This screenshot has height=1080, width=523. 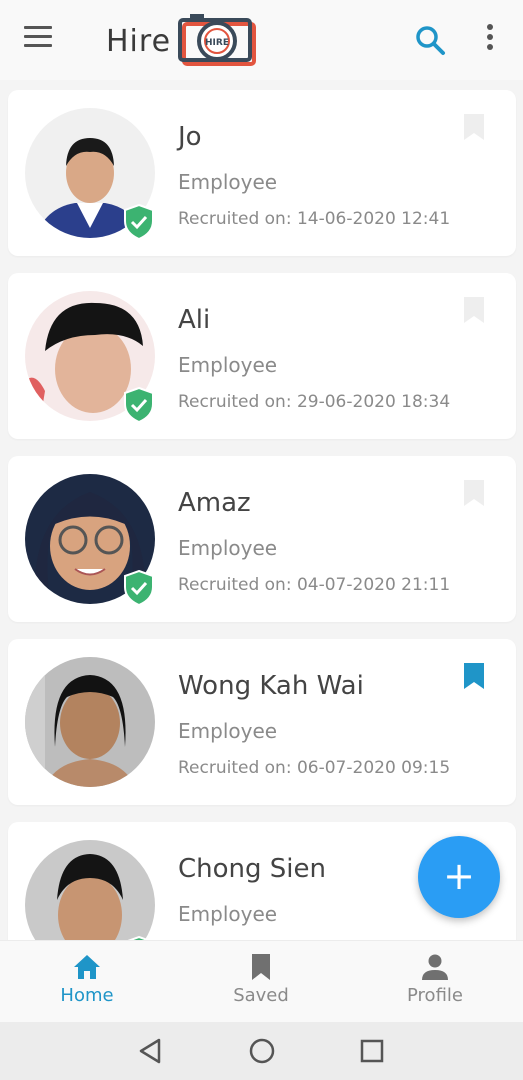 I want to click on recruited-date: Recruited on: 06-07-2020 09:15, so click(x=314, y=768).